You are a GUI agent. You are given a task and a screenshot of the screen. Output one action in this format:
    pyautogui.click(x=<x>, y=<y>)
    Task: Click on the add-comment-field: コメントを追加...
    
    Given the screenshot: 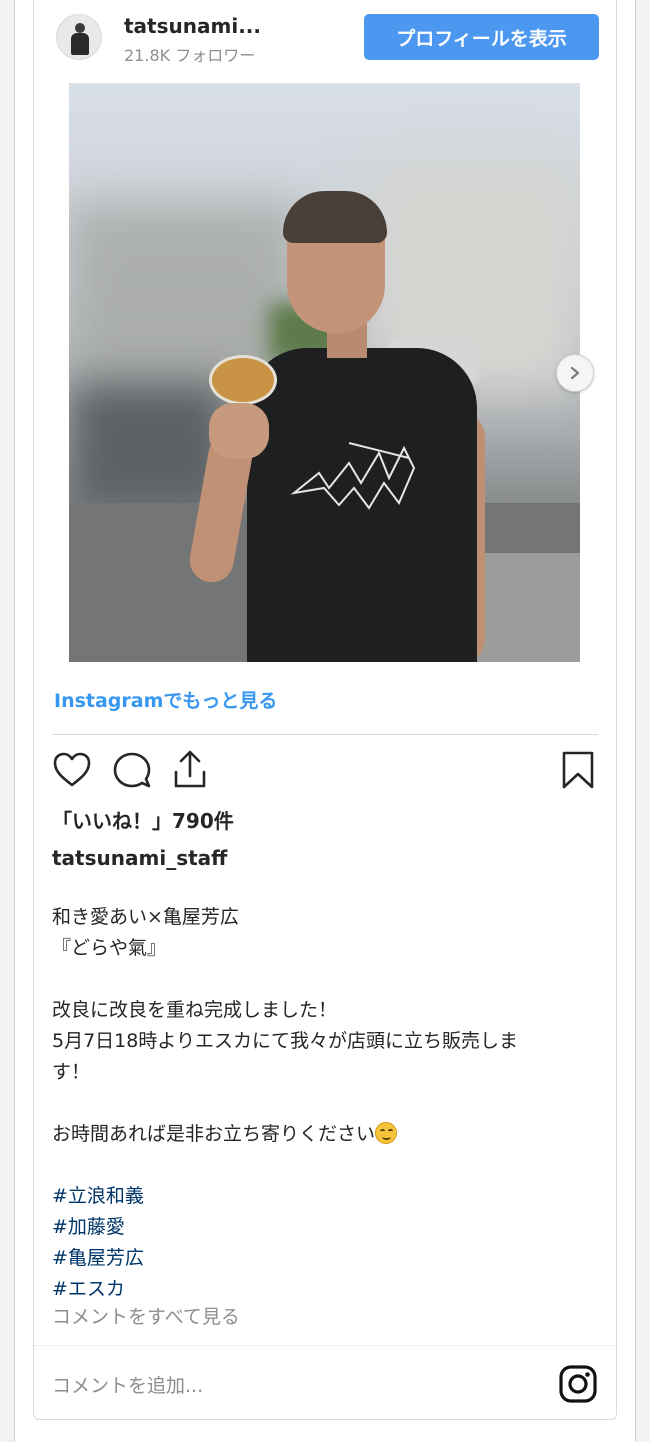 What is the action you would take?
    pyautogui.click(x=127, y=1384)
    